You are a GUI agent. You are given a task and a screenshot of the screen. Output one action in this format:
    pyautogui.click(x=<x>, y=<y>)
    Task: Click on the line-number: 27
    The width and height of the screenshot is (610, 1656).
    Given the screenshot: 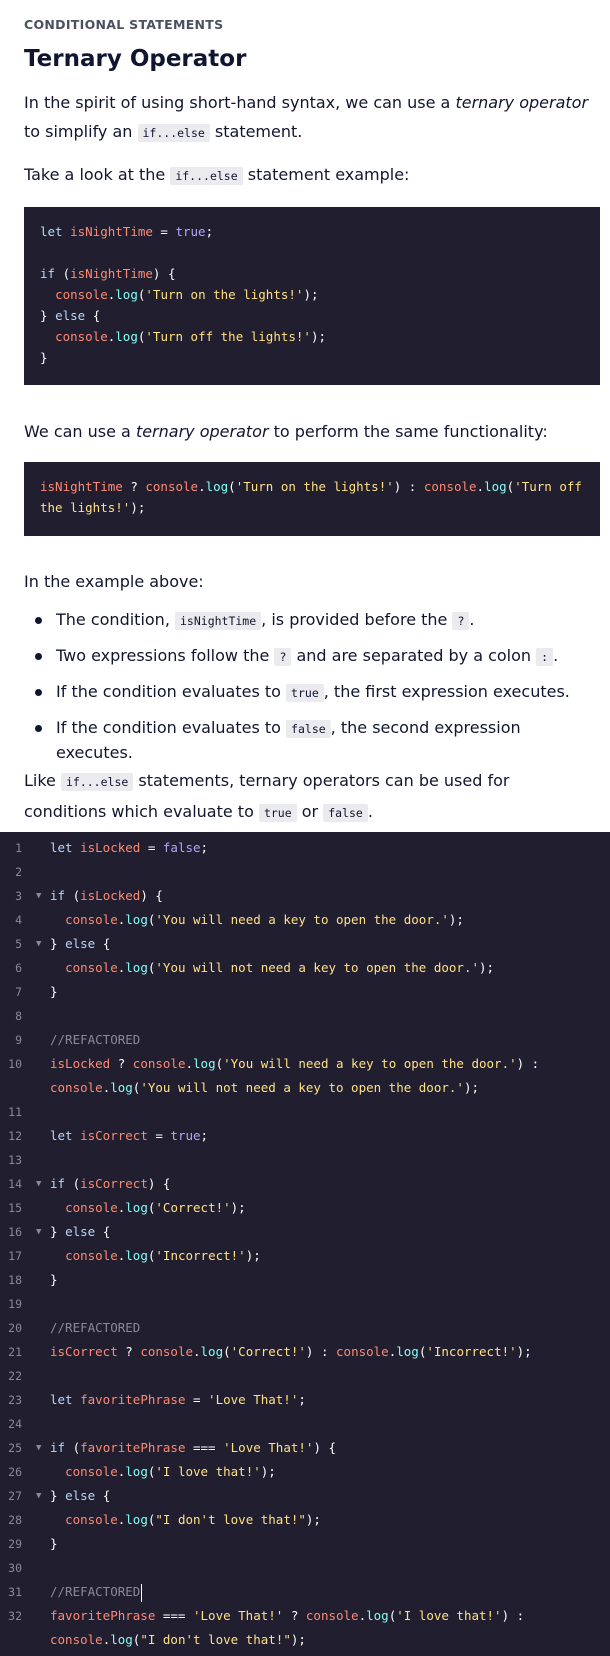 What is the action you would take?
    pyautogui.click(x=15, y=1496)
    